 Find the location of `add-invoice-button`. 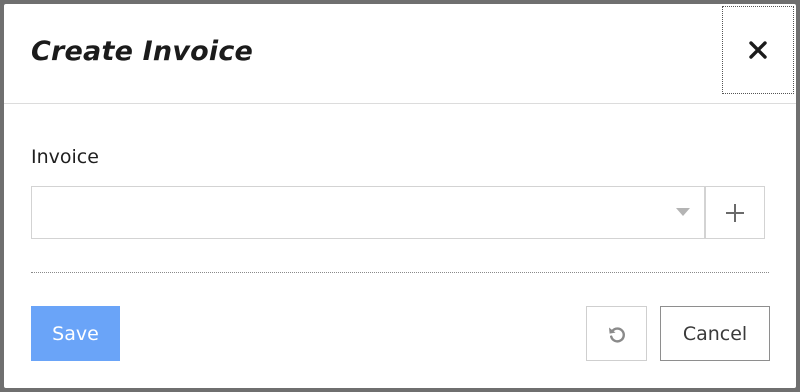

add-invoice-button is located at coordinates (735, 212).